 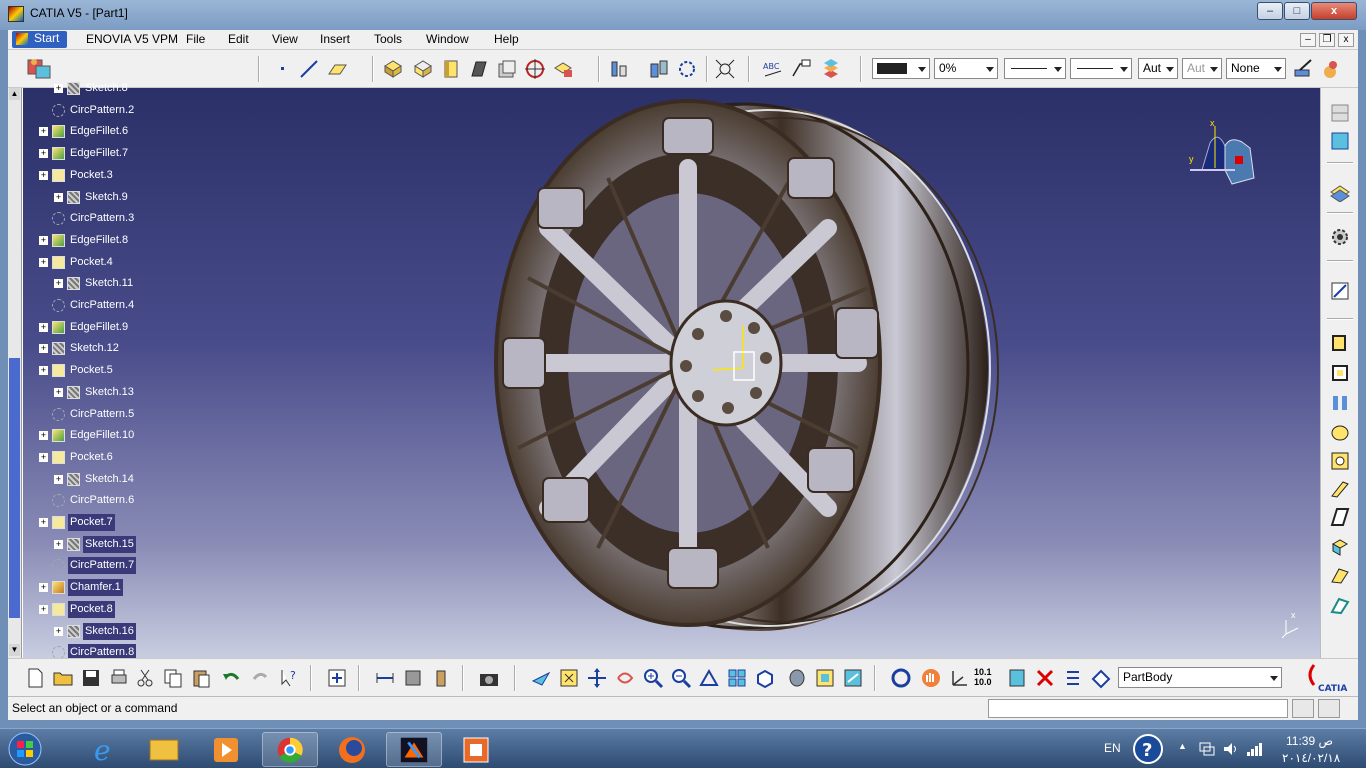 I want to click on update-icon, so click(x=337, y=678).